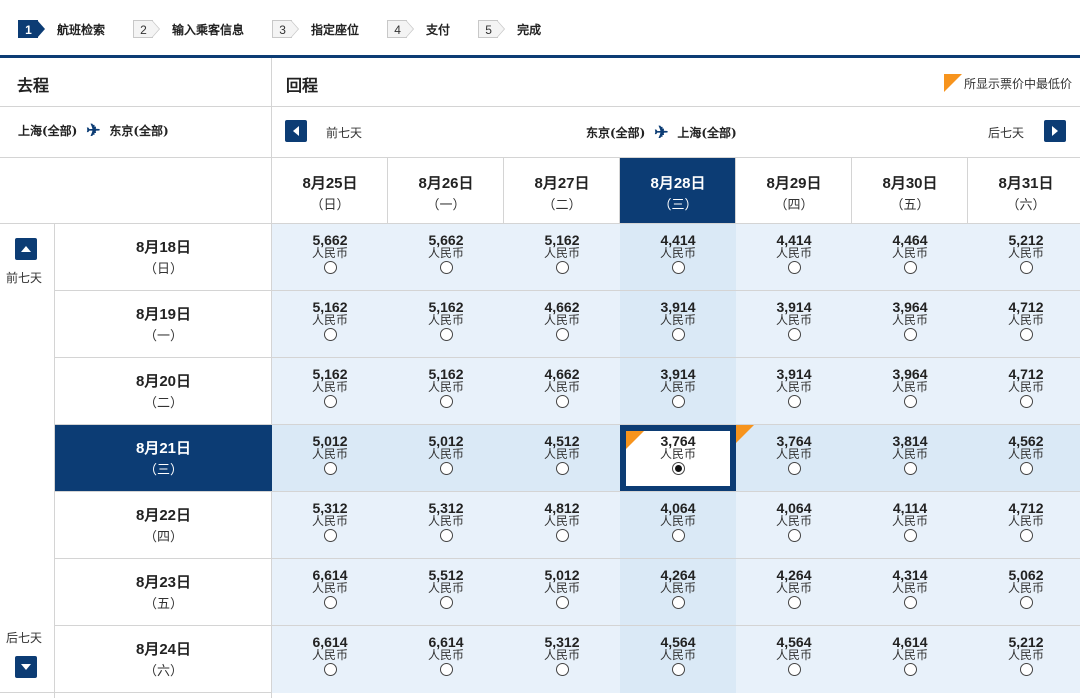  Describe the element at coordinates (163, 458) in the screenshot. I see `outbound-date-header: 8月21日 （三）` at that location.